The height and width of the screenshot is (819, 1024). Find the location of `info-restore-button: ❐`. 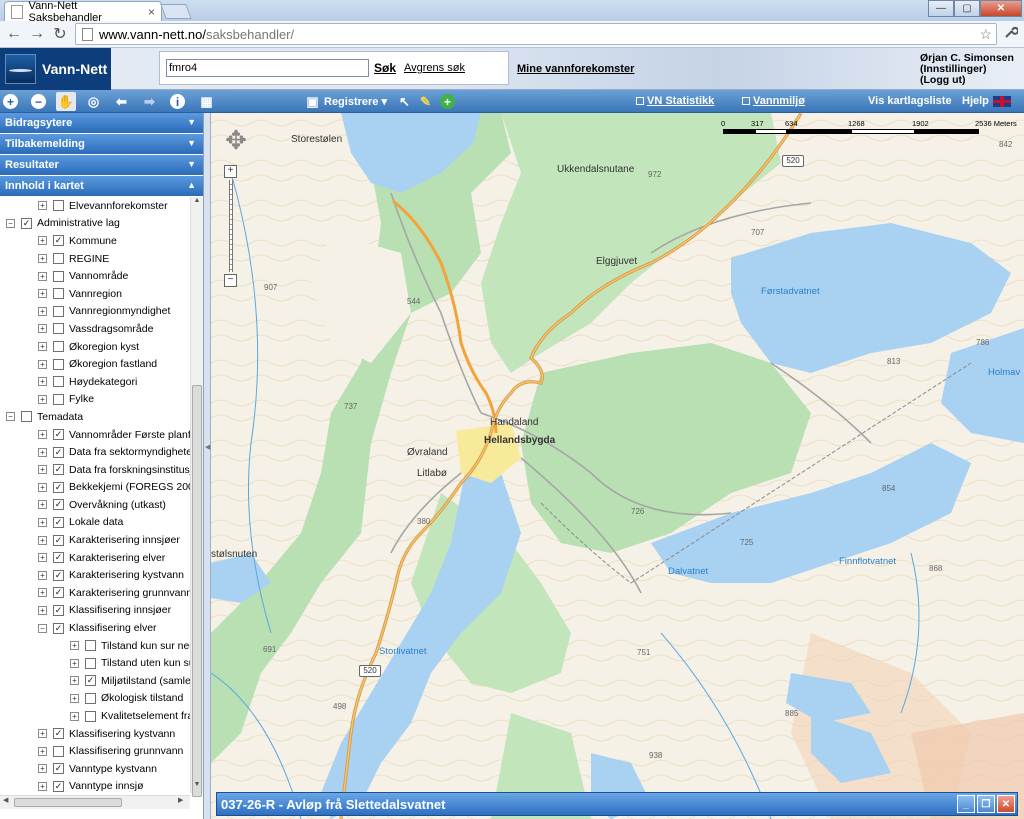

info-restore-button: ❐ is located at coordinates (986, 804).